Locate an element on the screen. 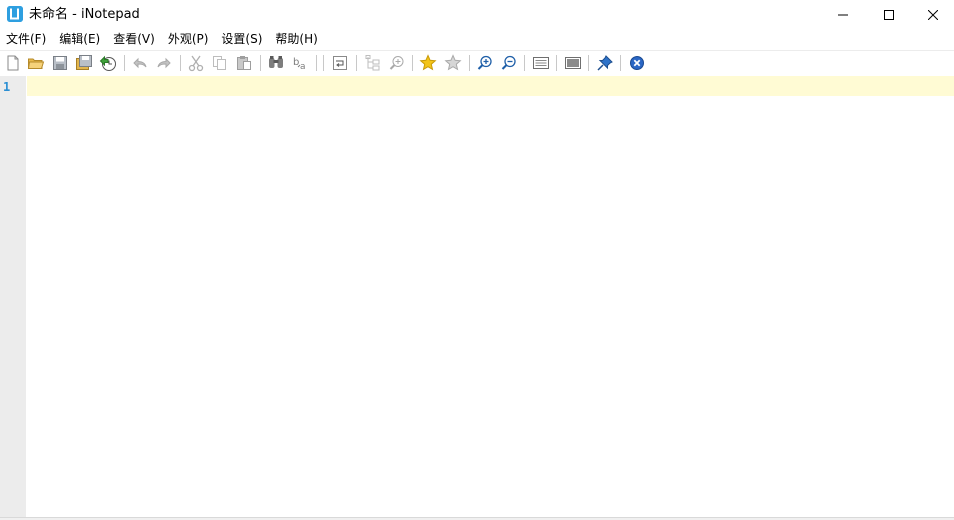 The image size is (954, 520). bookmark-button is located at coordinates (428, 63).